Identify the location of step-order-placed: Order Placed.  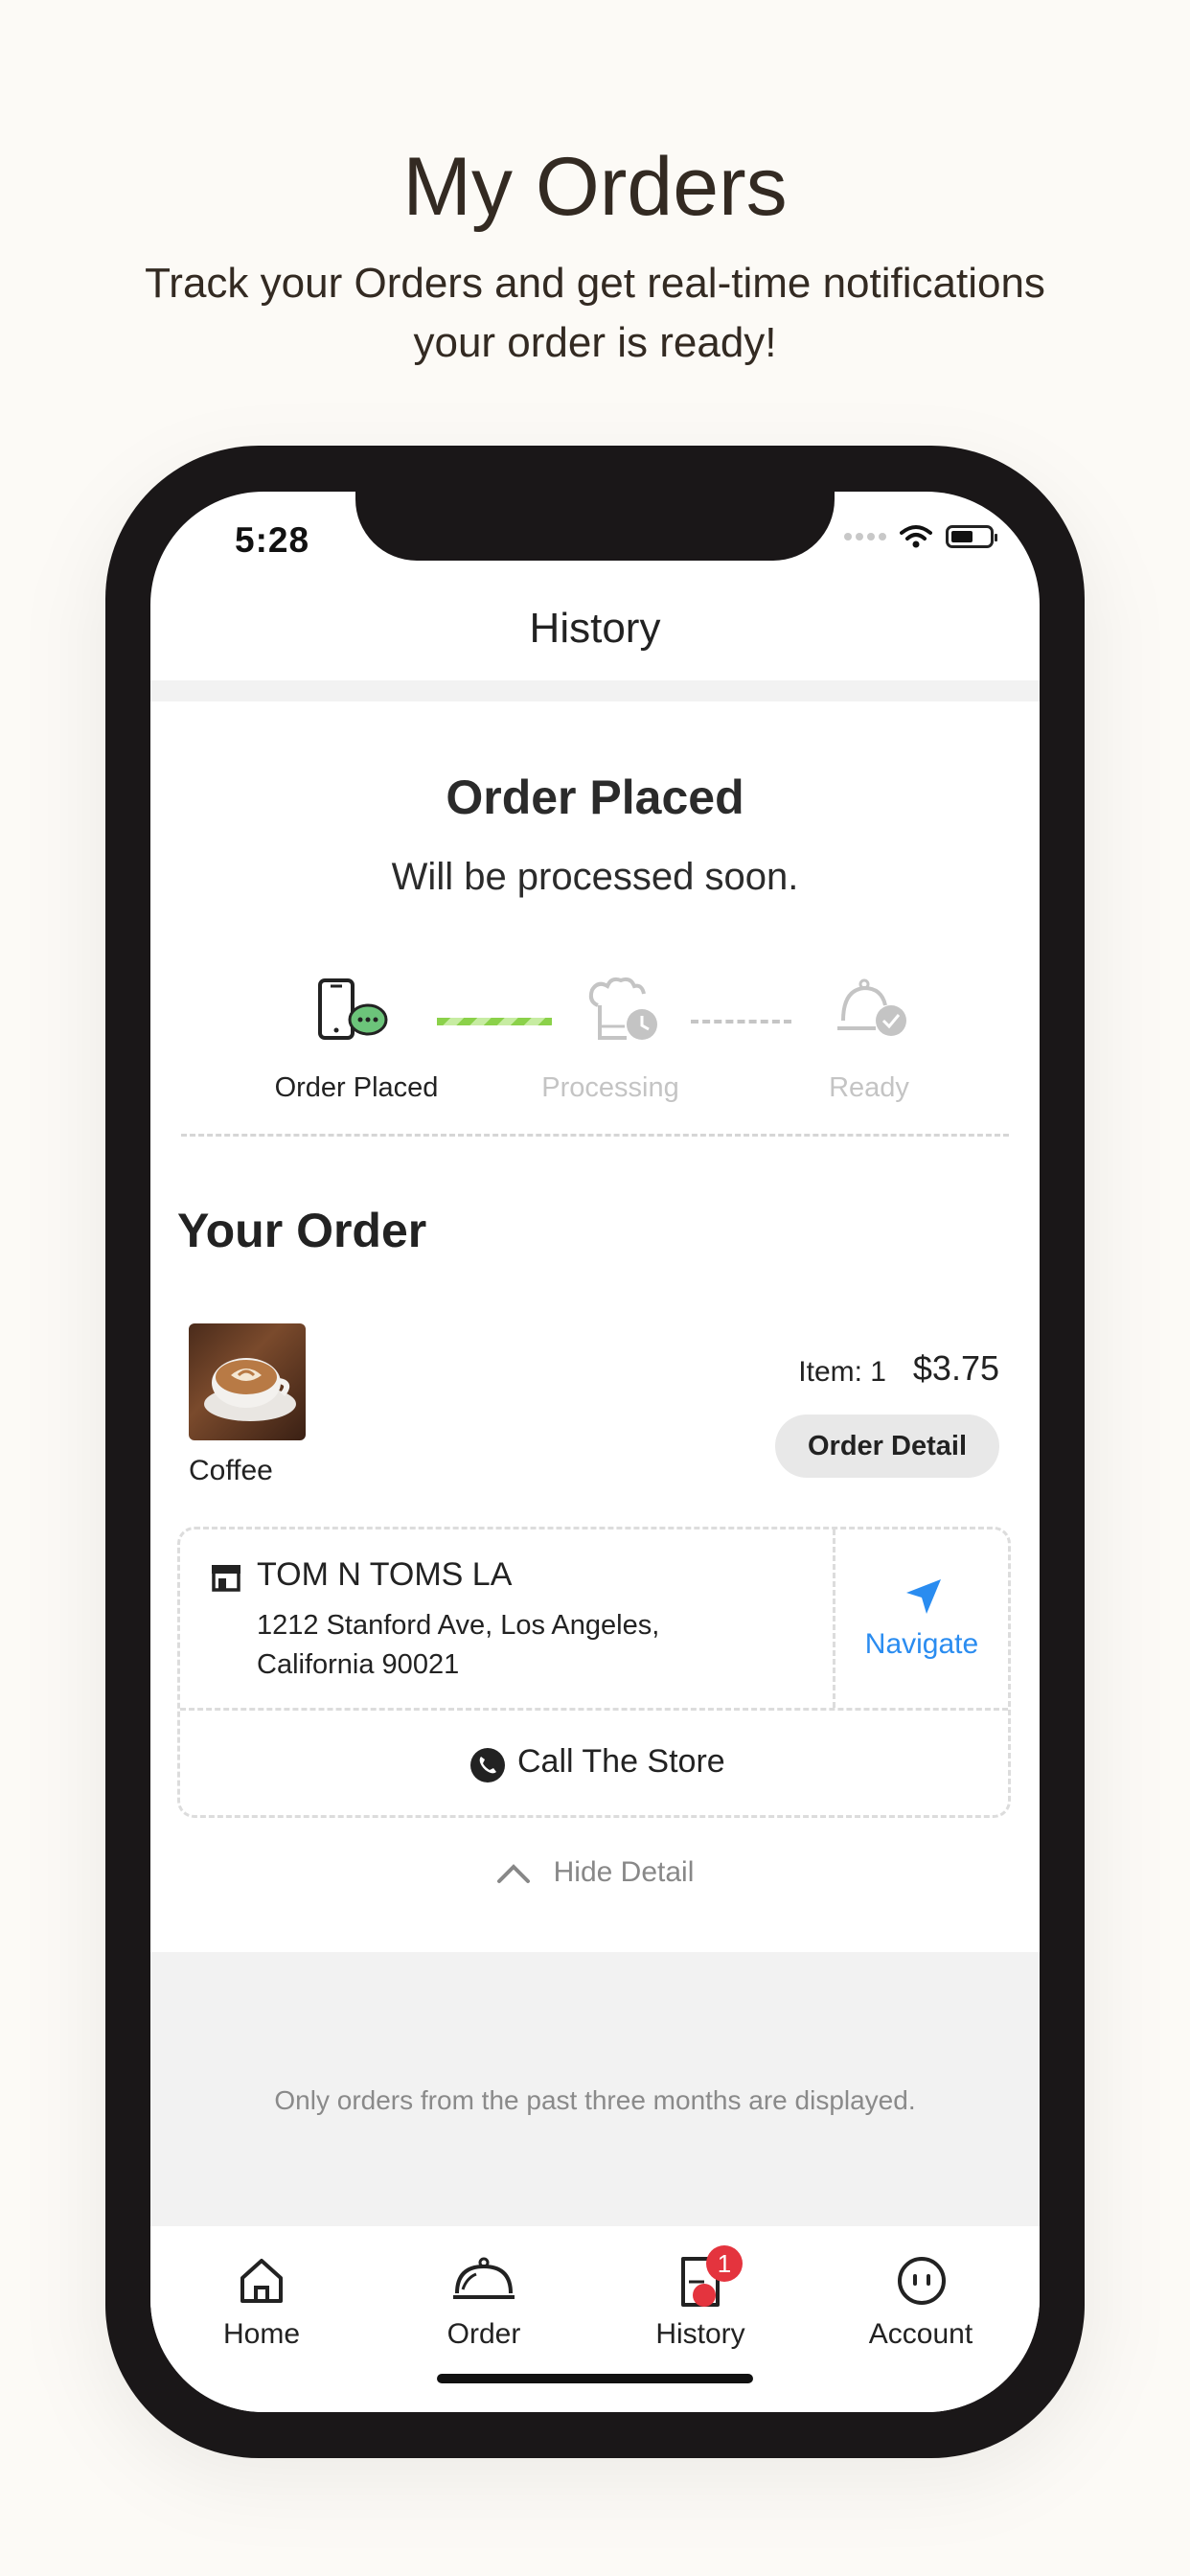
(357, 1088).